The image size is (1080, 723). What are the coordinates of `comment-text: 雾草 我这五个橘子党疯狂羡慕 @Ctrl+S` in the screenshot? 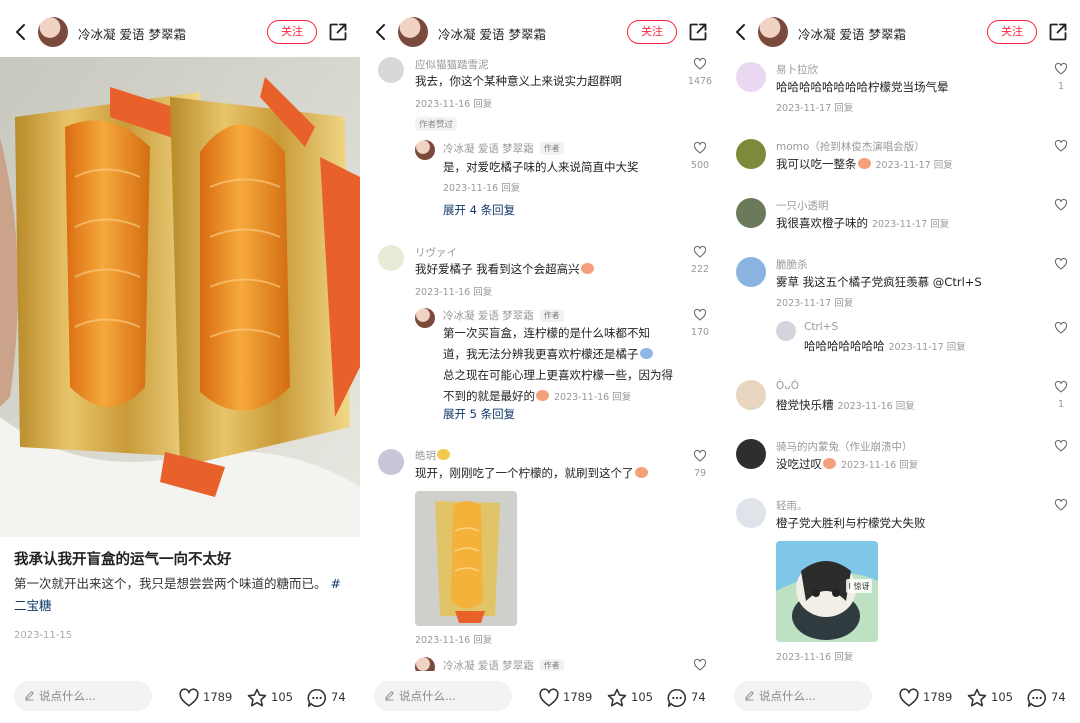 It's located at (879, 282).